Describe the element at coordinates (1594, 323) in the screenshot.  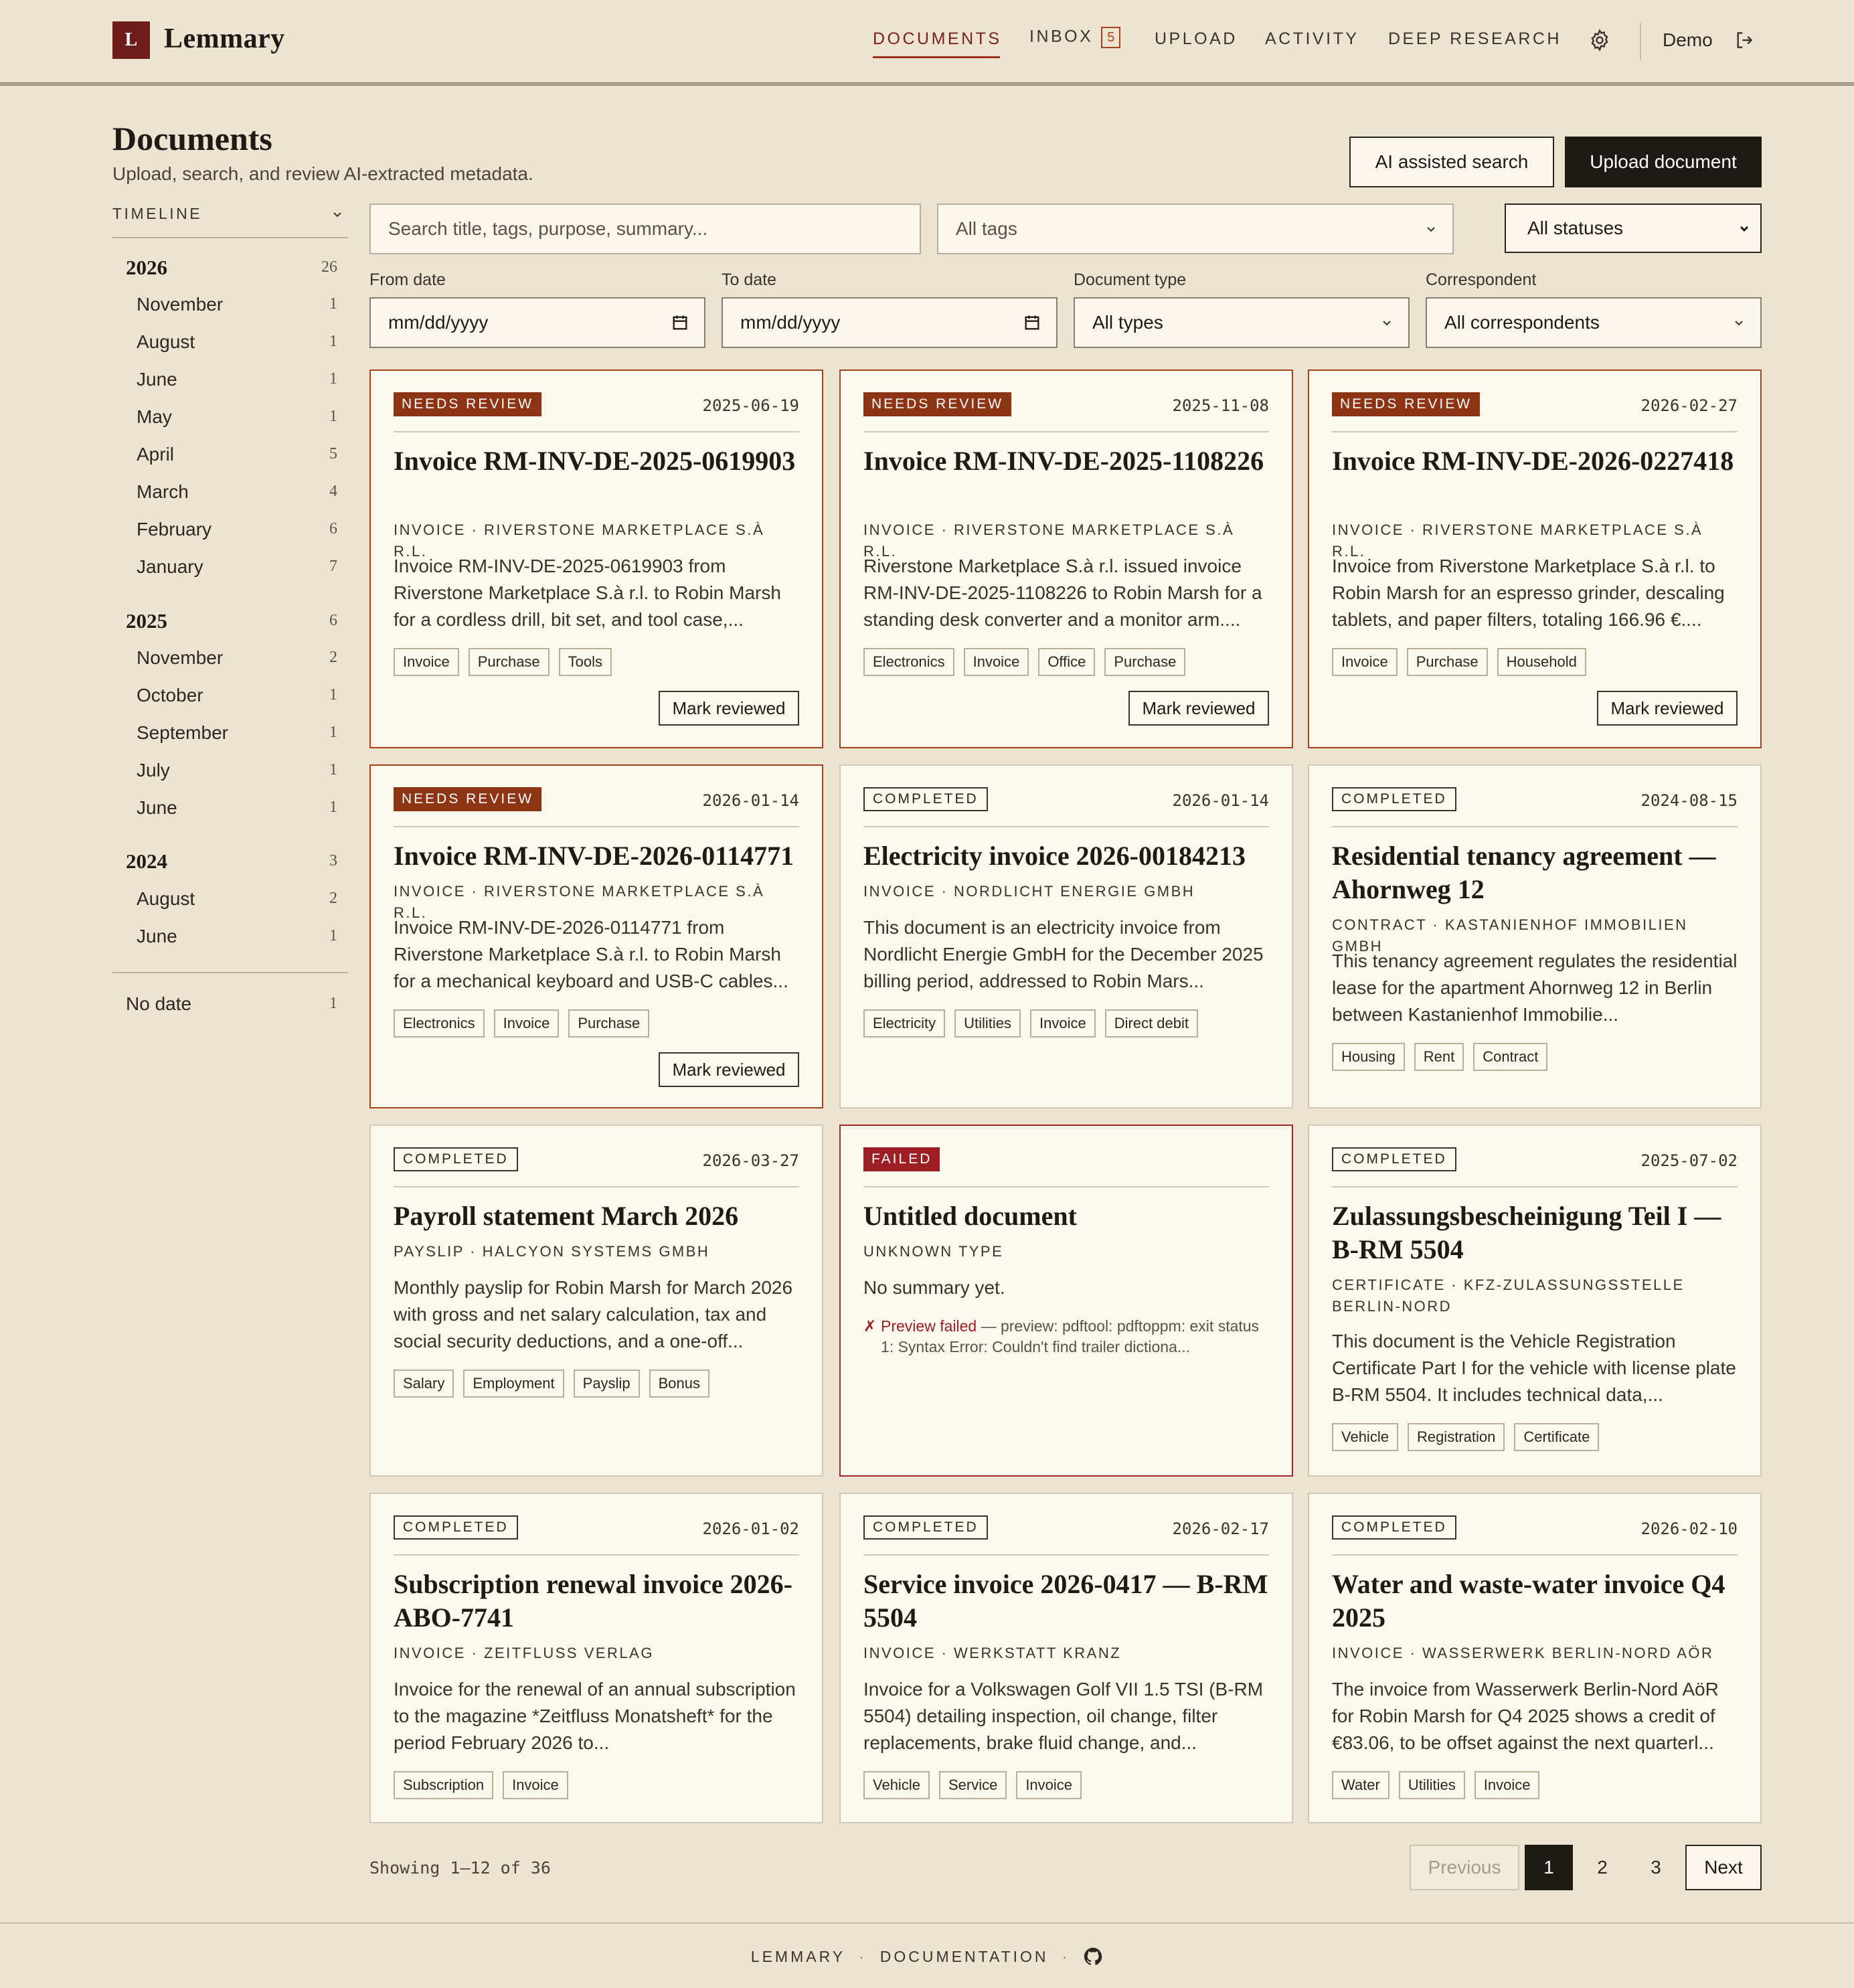
I see `correspondent-select: All correspondents` at that location.